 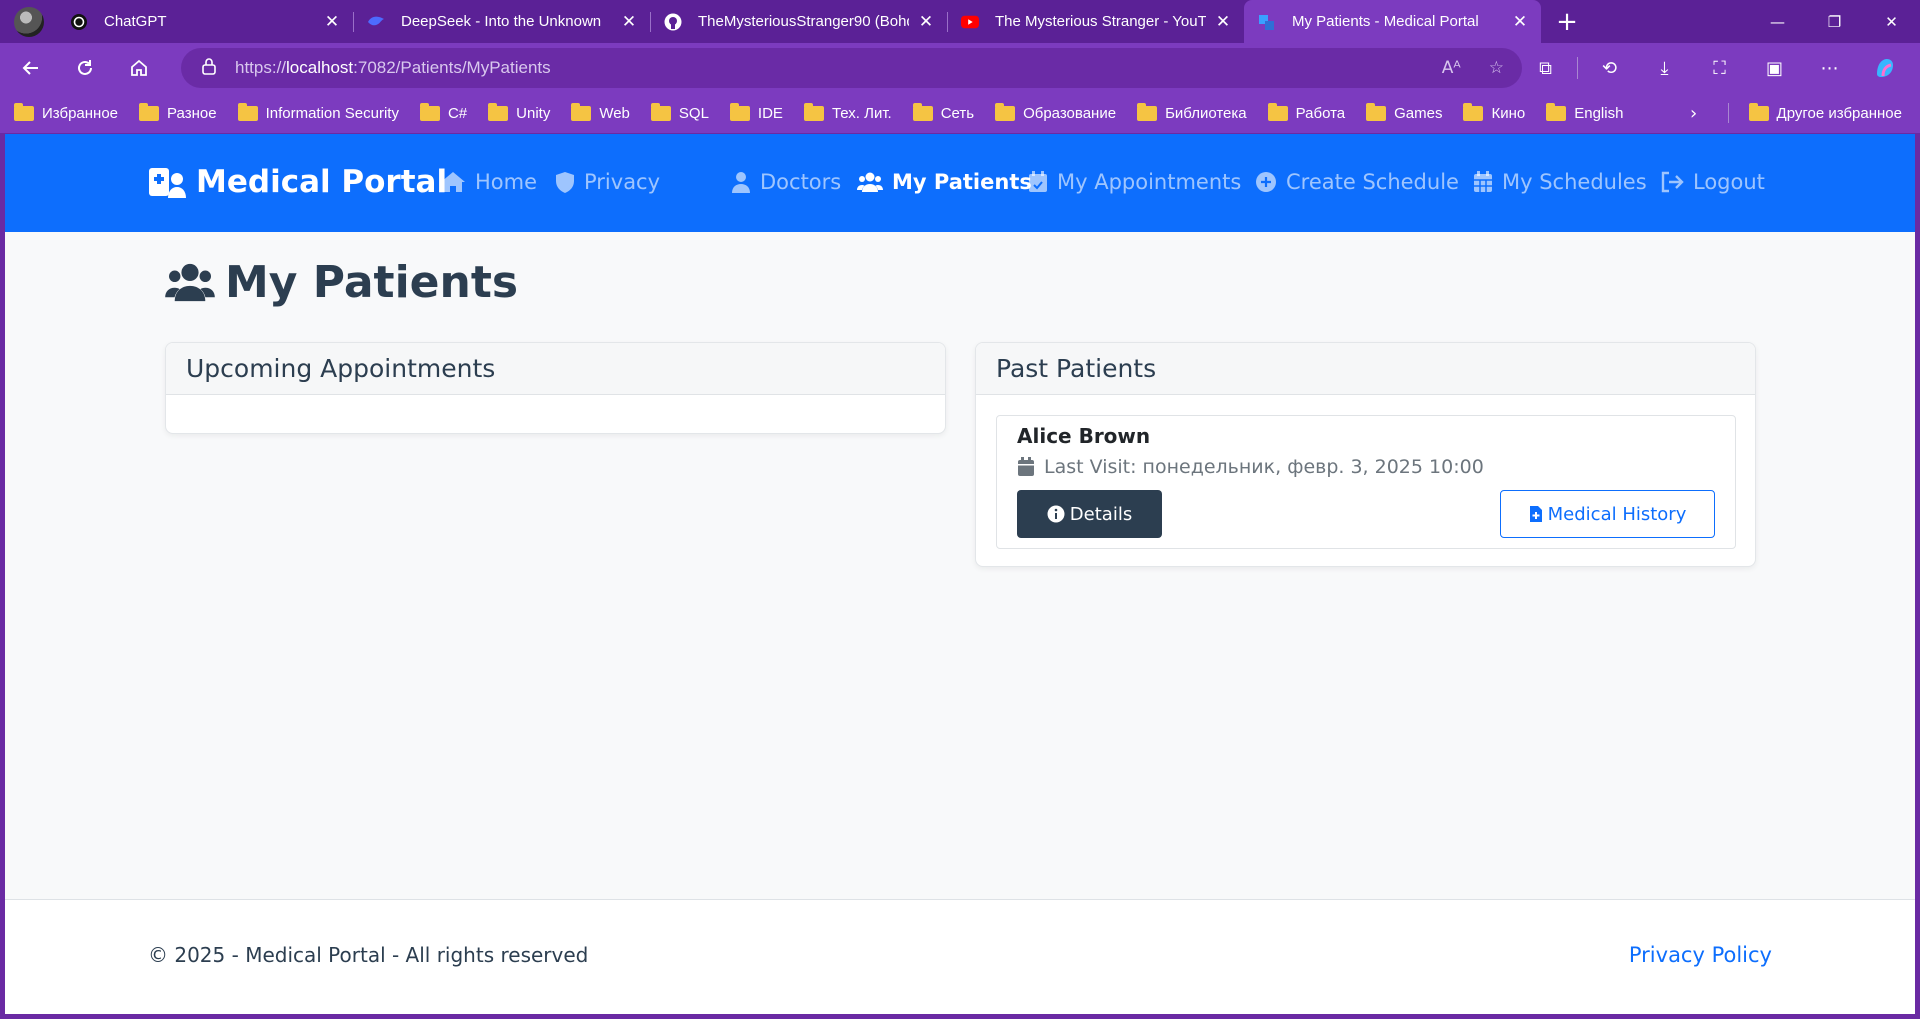 What do you see at coordinates (1664, 68) in the screenshot?
I see `downloads-icon: ⤓` at bounding box center [1664, 68].